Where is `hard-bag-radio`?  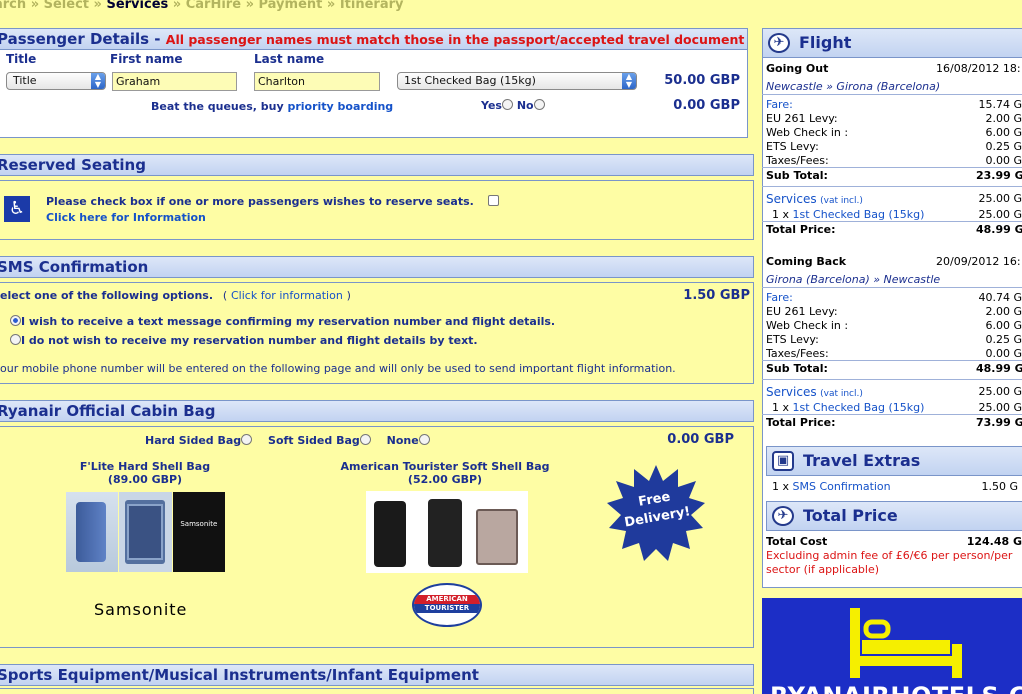
hard-bag-radio is located at coordinates (247, 439).